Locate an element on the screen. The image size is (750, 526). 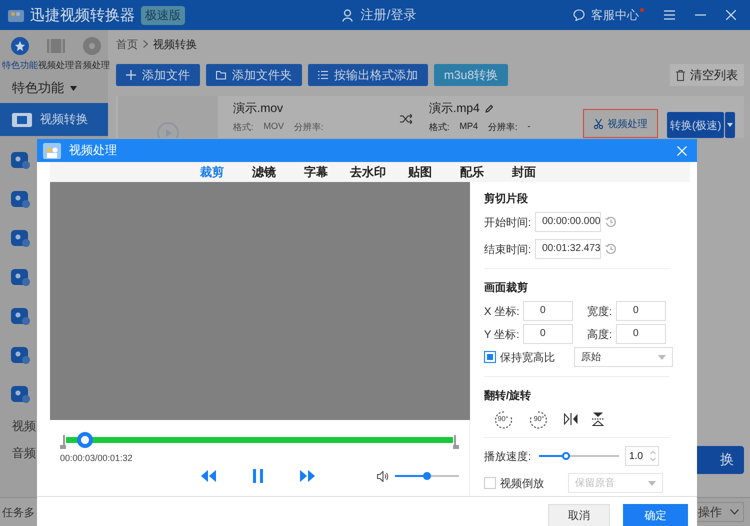
dialog-title: 视频处理 is located at coordinates (93, 150).